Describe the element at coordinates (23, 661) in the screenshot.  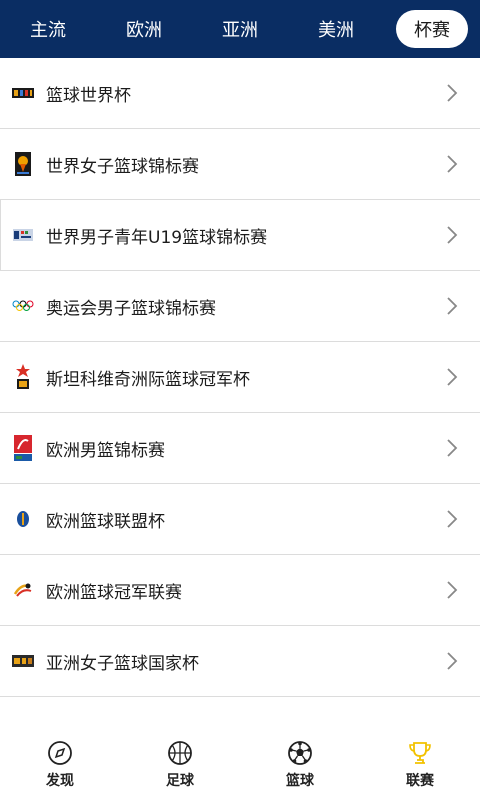
I see `fiba-asia-women-logo-icon` at that location.